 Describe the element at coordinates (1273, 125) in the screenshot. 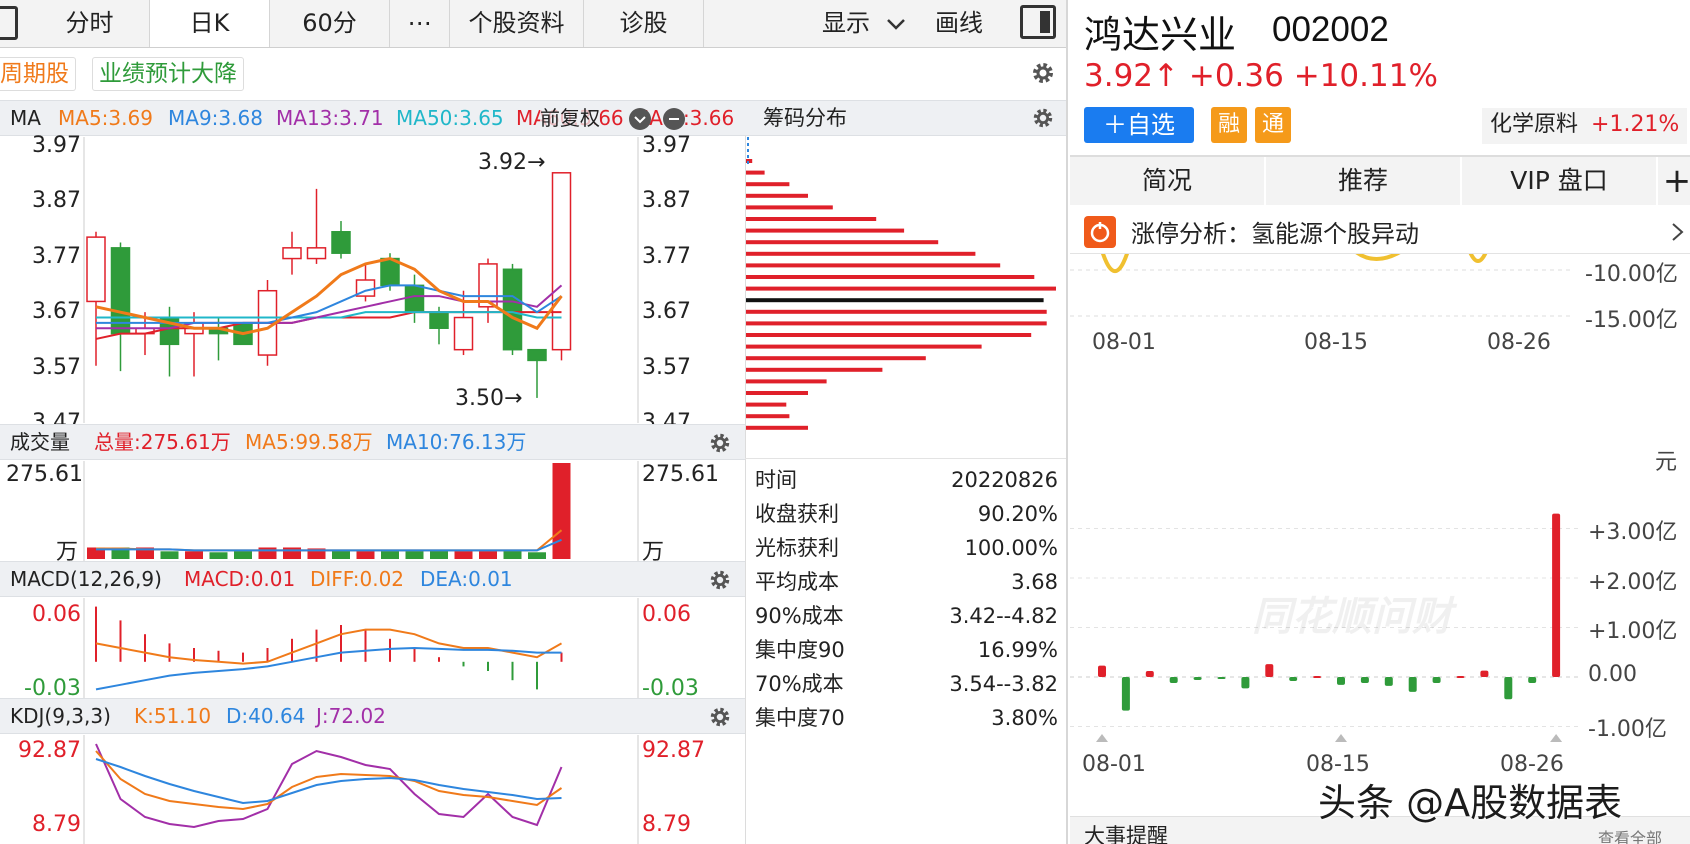

I see `connect-badge: 通` at that location.